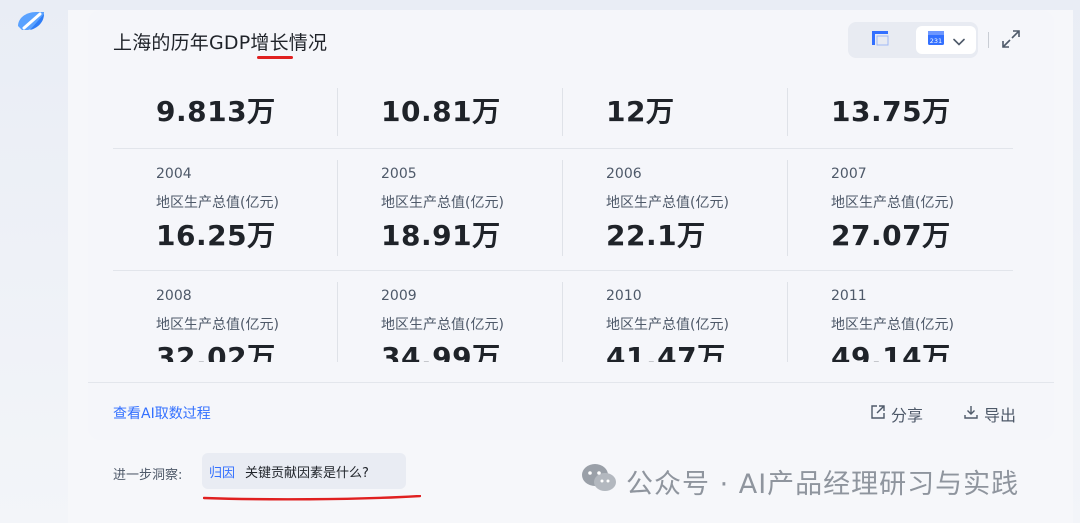 Image resolution: width=1080 pixels, height=523 pixels. I want to click on watermark-text: 公众号 · AI产品经理研习与实践, so click(823, 484).